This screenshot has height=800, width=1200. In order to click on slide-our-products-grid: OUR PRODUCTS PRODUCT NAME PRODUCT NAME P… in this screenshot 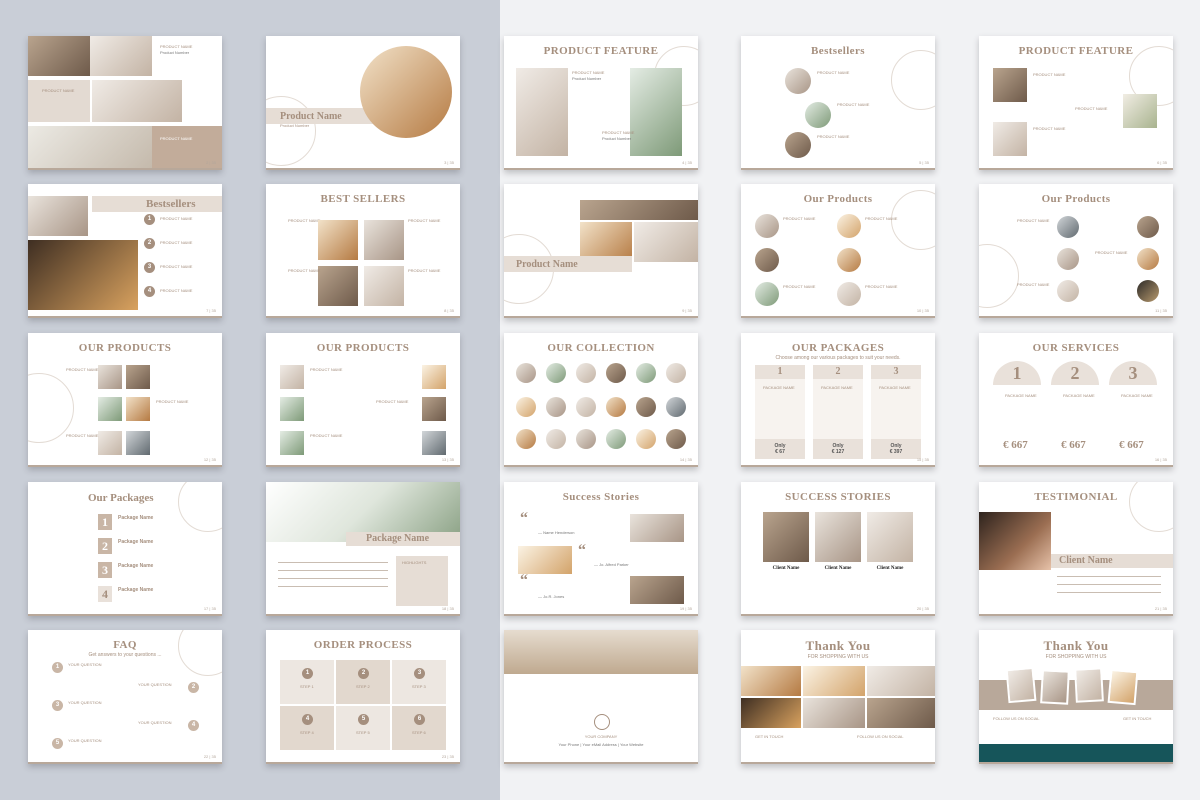, I will do `click(125, 400)`.